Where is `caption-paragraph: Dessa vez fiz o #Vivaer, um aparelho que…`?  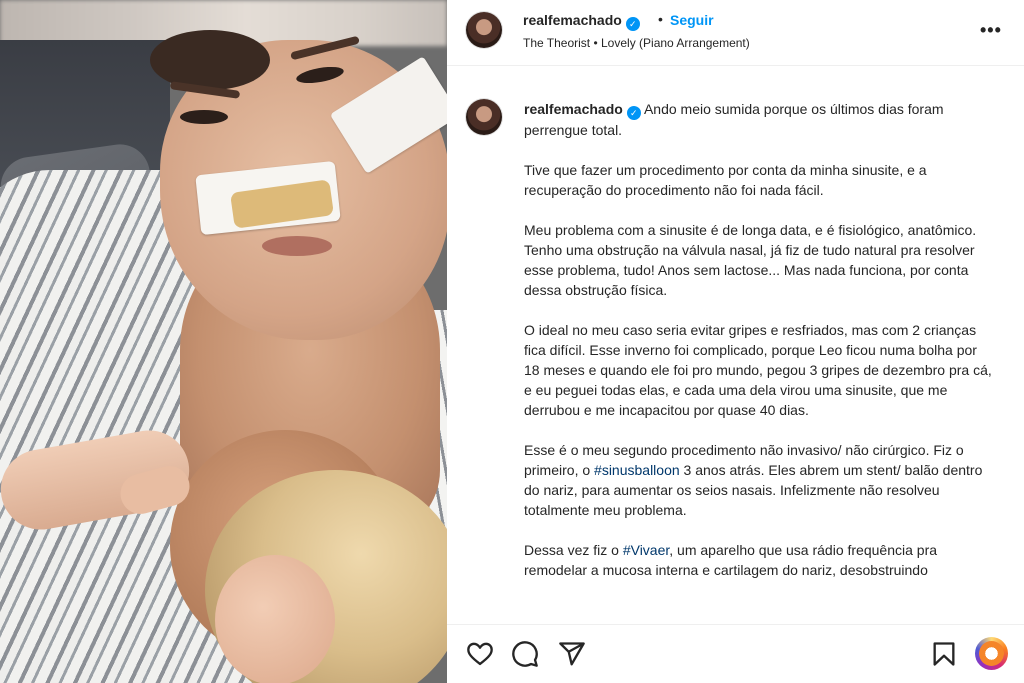 caption-paragraph: Dessa vez fiz o #Vivaer, um aparelho que… is located at coordinates (759, 560).